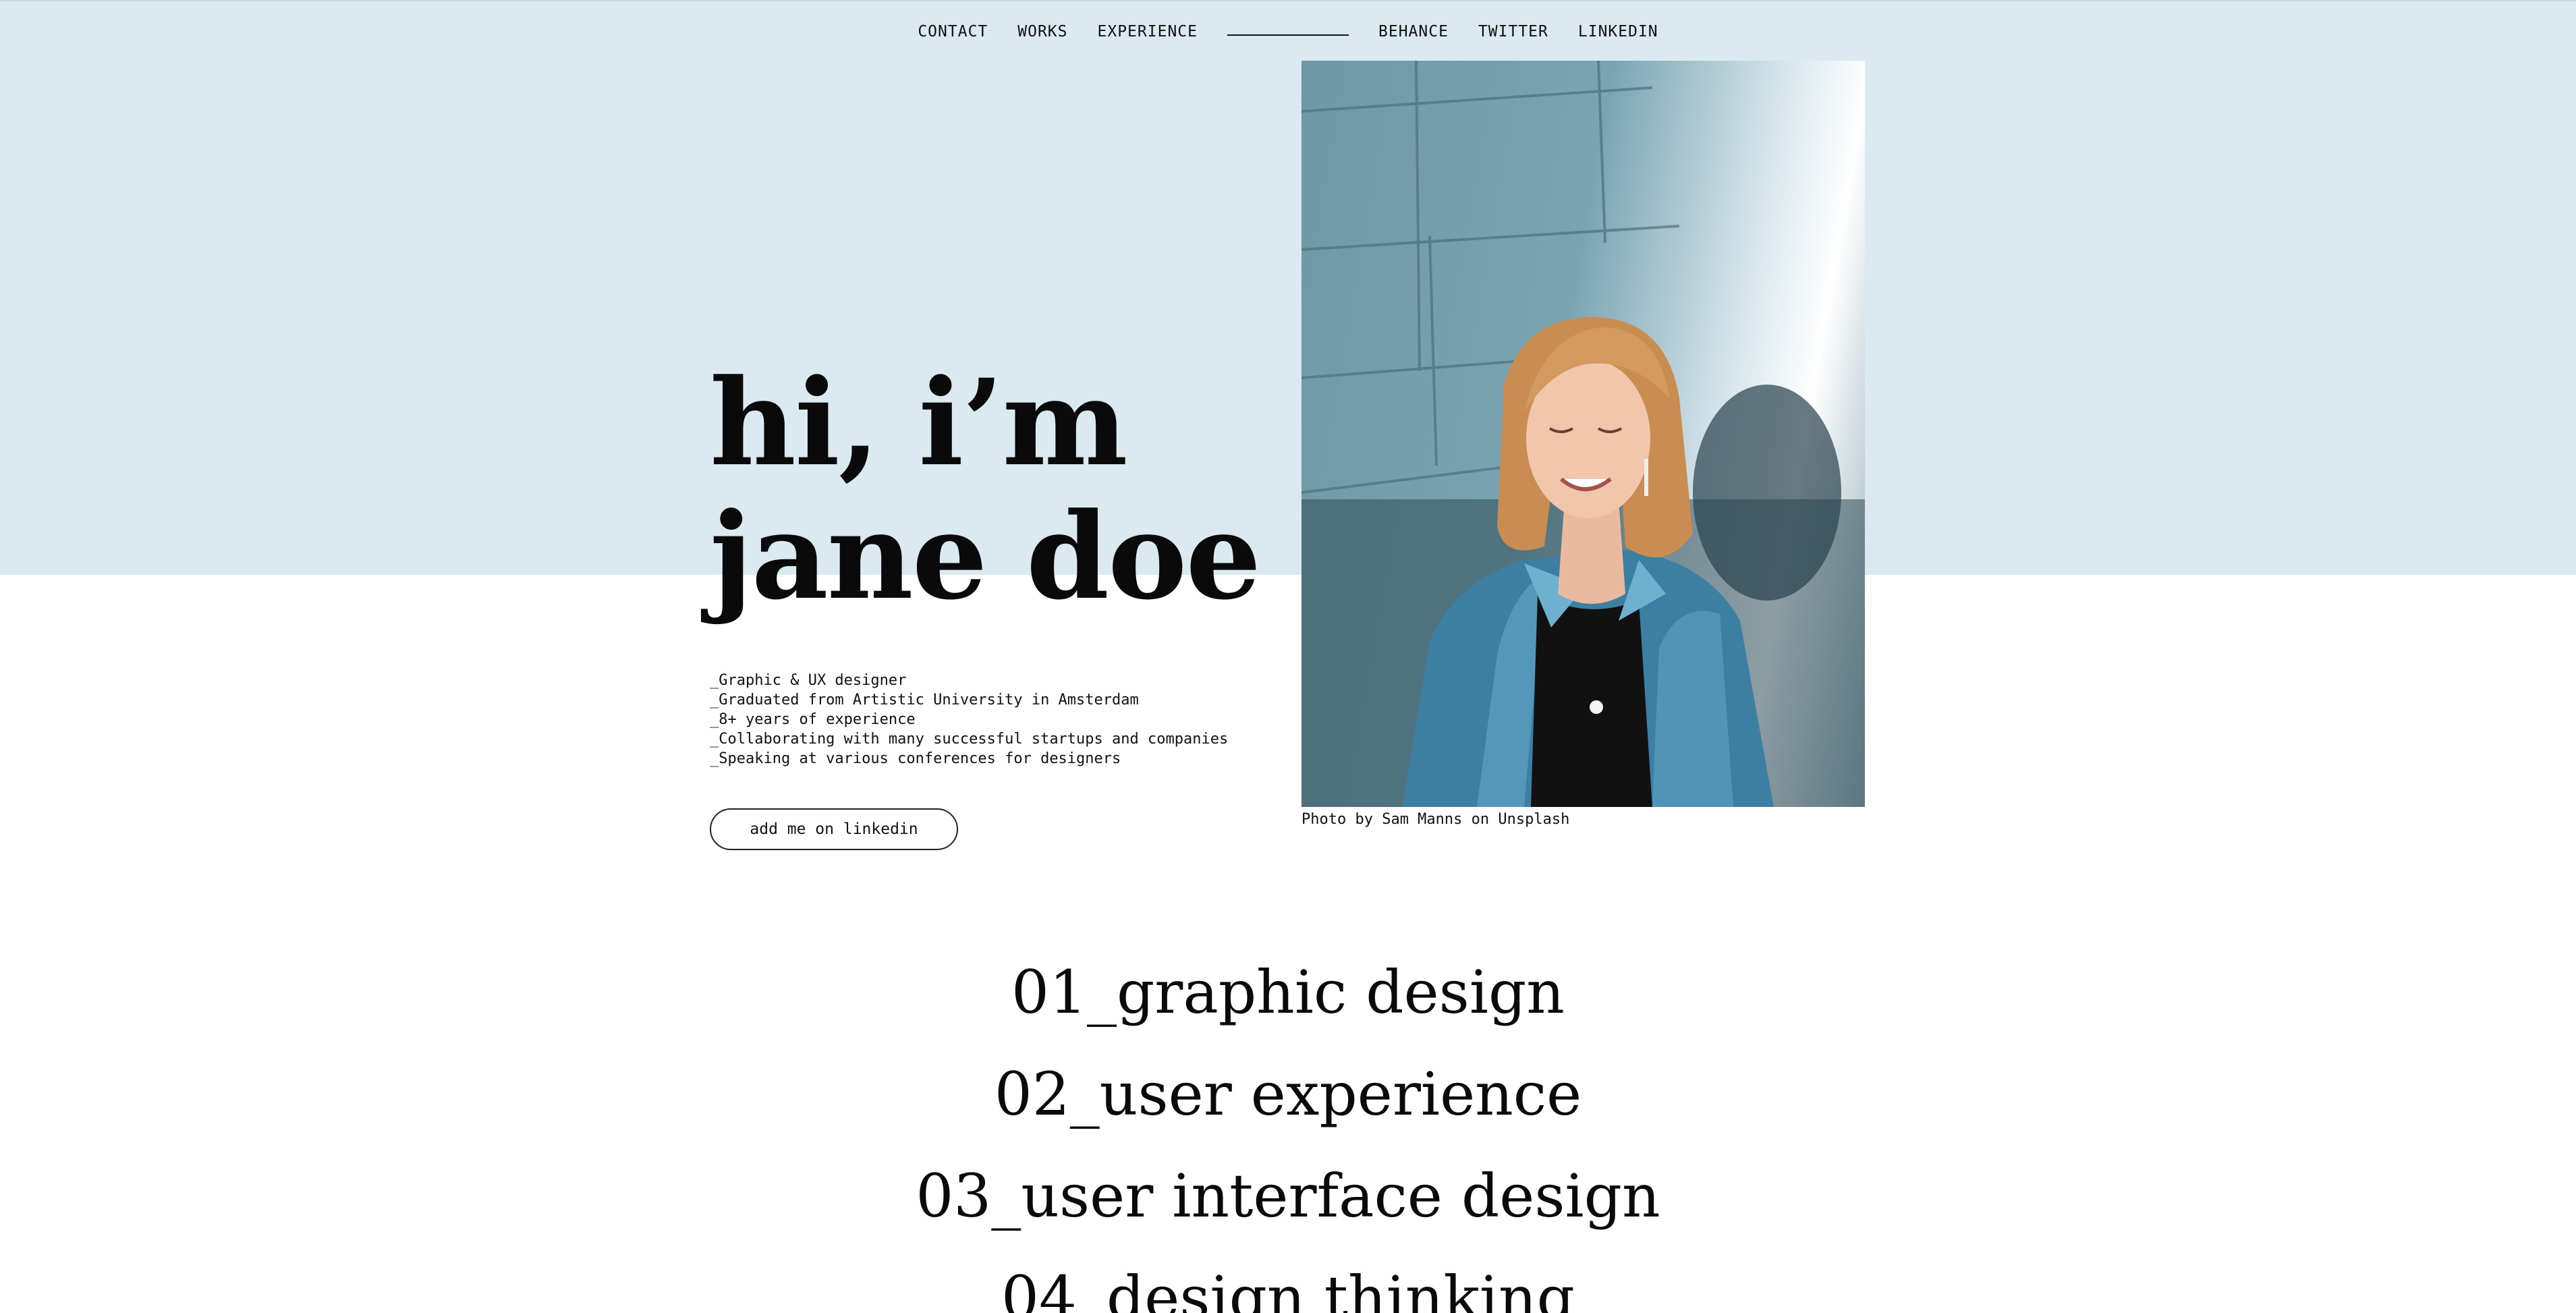 This screenshot has width=2576, height=1313. Describe the element at coordinates (1042, 31) in the screenshot. I see `nav-works: WORKS` at that location.